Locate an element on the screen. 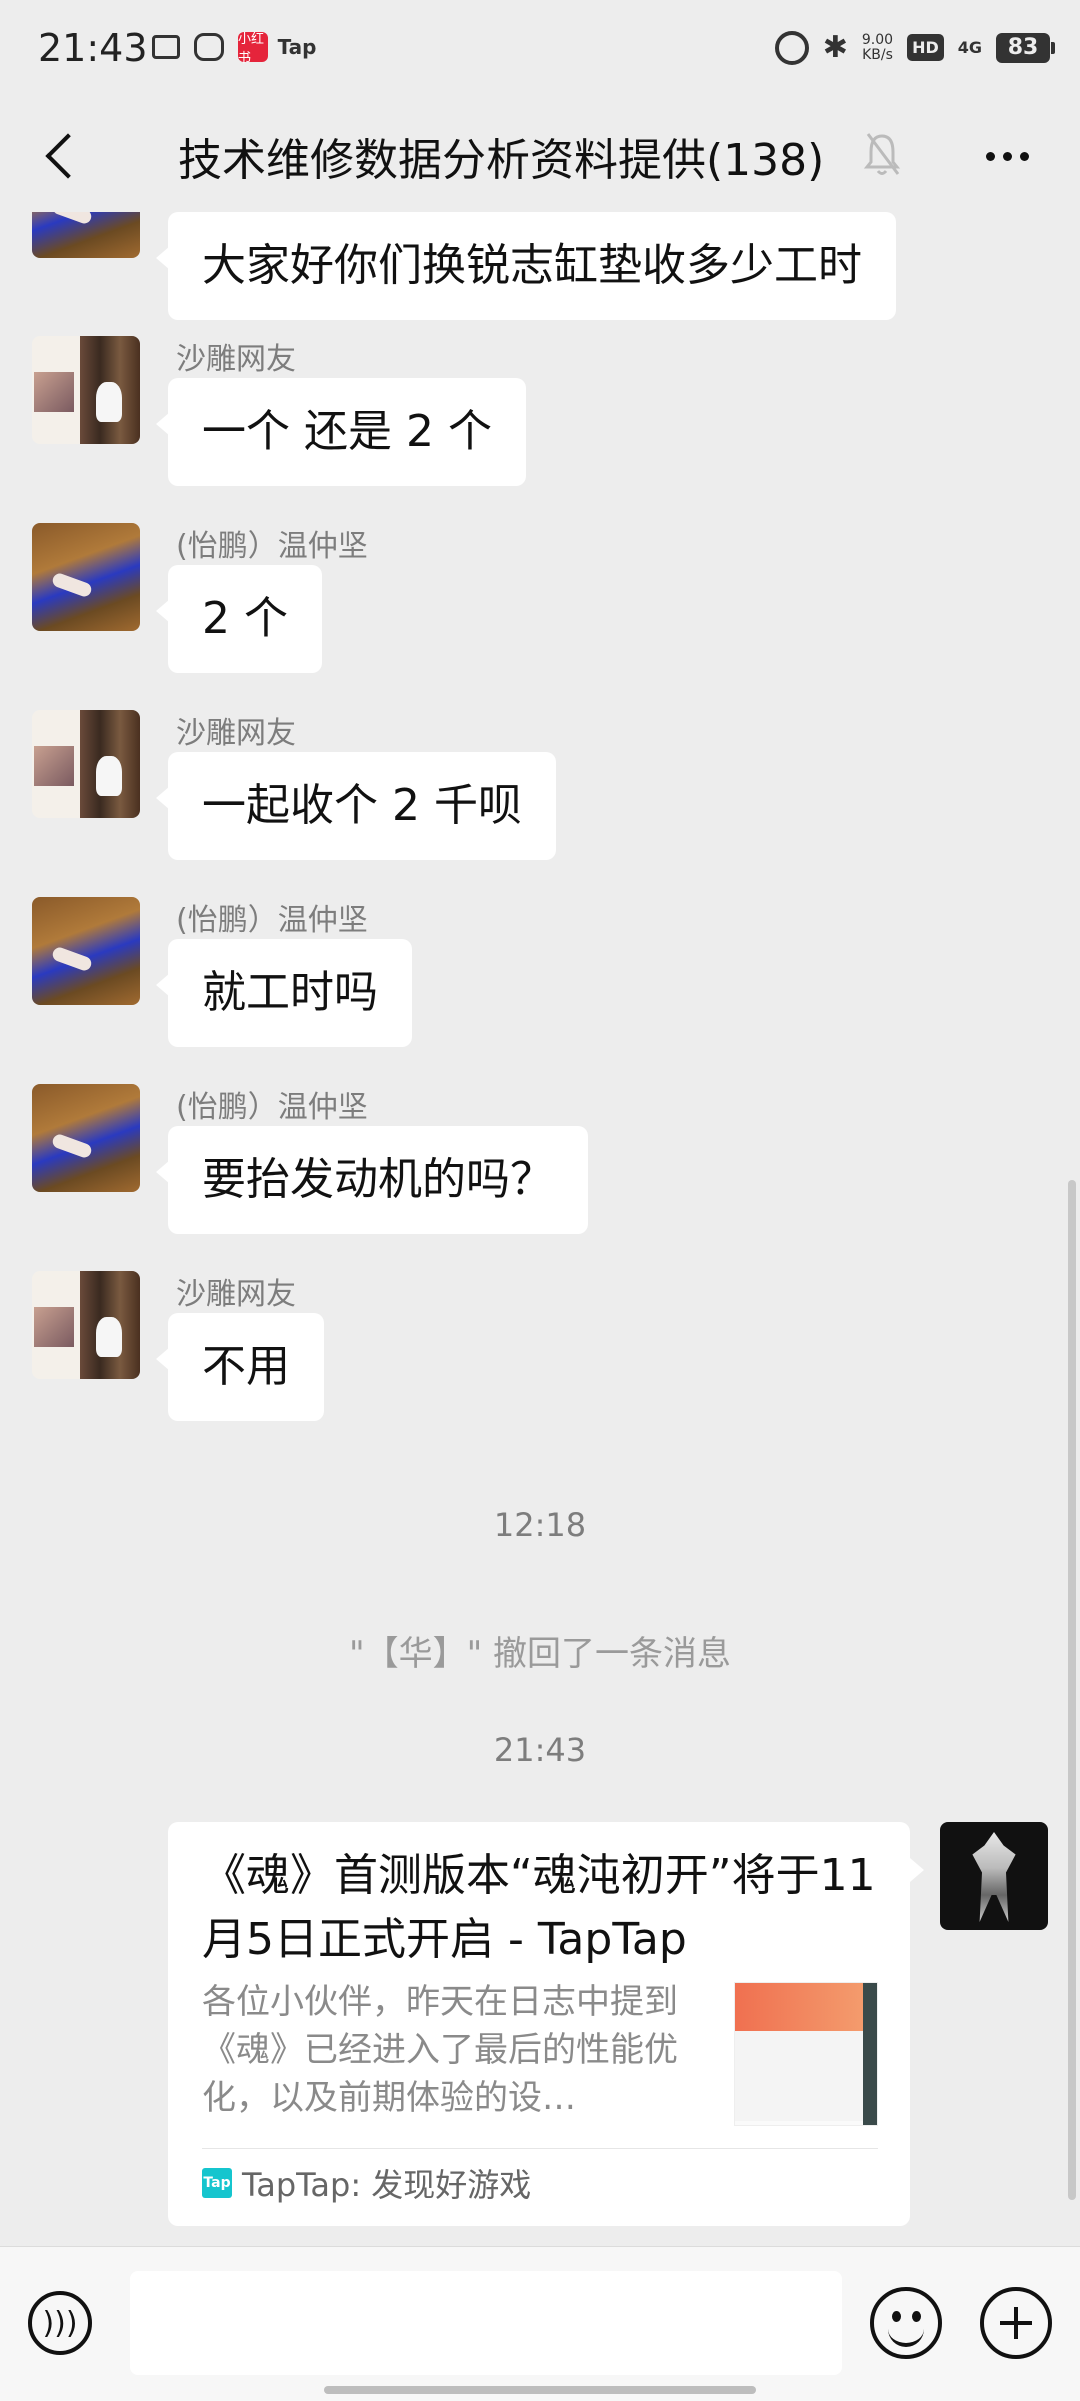 The image size is (1080, 2401). chat-header: 技术维修数据分析资料提供(138) is located at coordinates (540, 156).